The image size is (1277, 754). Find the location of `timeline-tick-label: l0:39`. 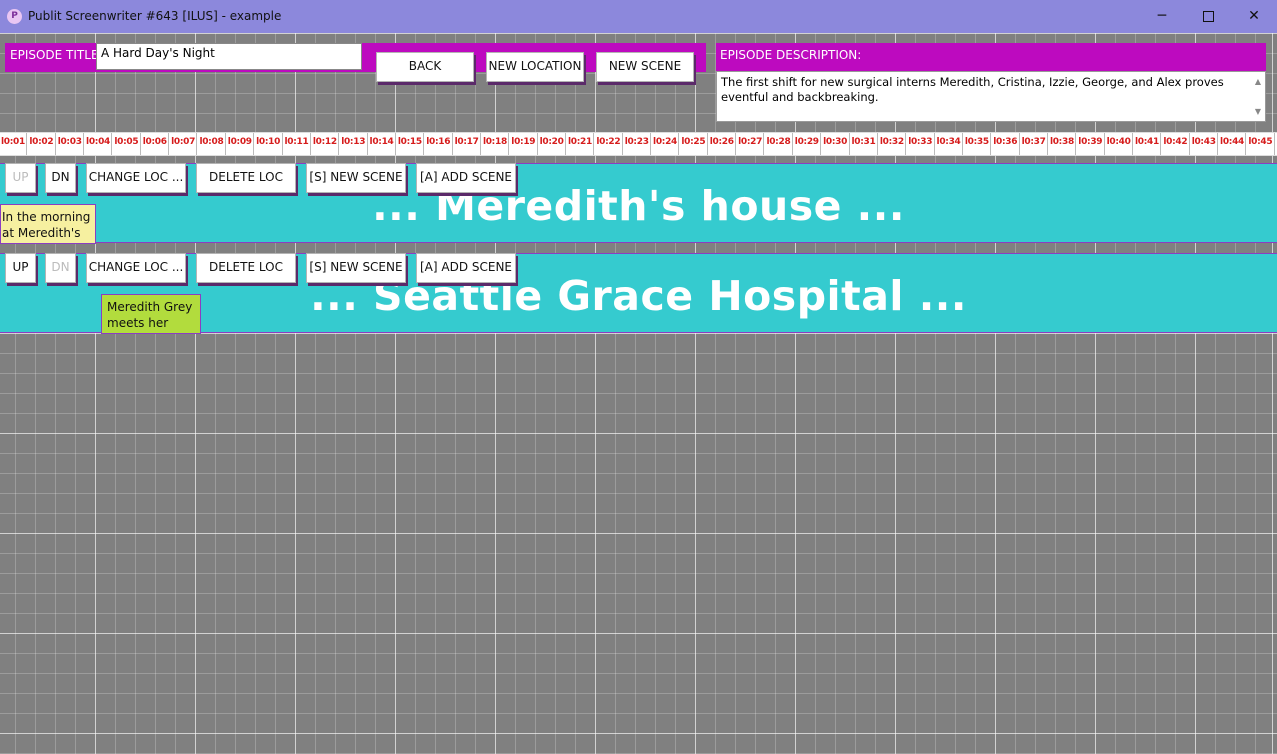

timeline-tick-label: l0:39 is located at coordinates (1090, 142).